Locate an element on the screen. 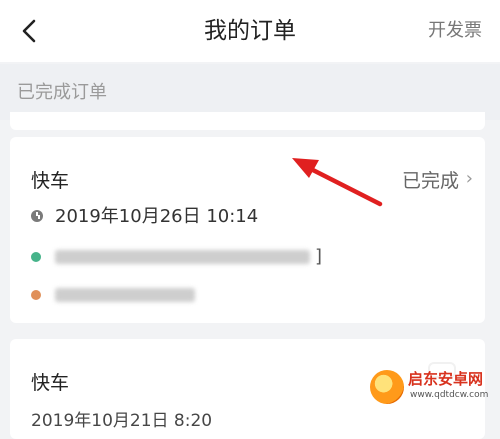 This screenshot has width=500, height=439. back-button is located at coordinates (31, 31).